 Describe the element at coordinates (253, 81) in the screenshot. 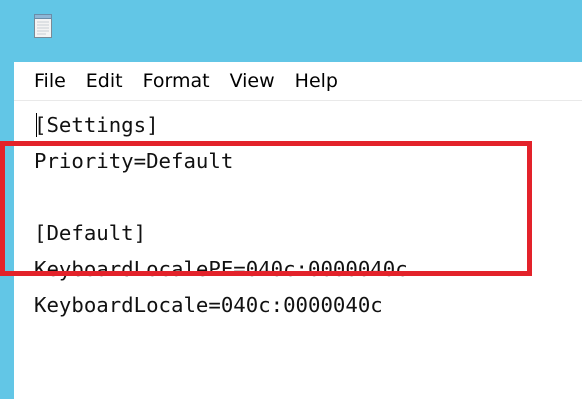

I see `menu-view: View` at that location.